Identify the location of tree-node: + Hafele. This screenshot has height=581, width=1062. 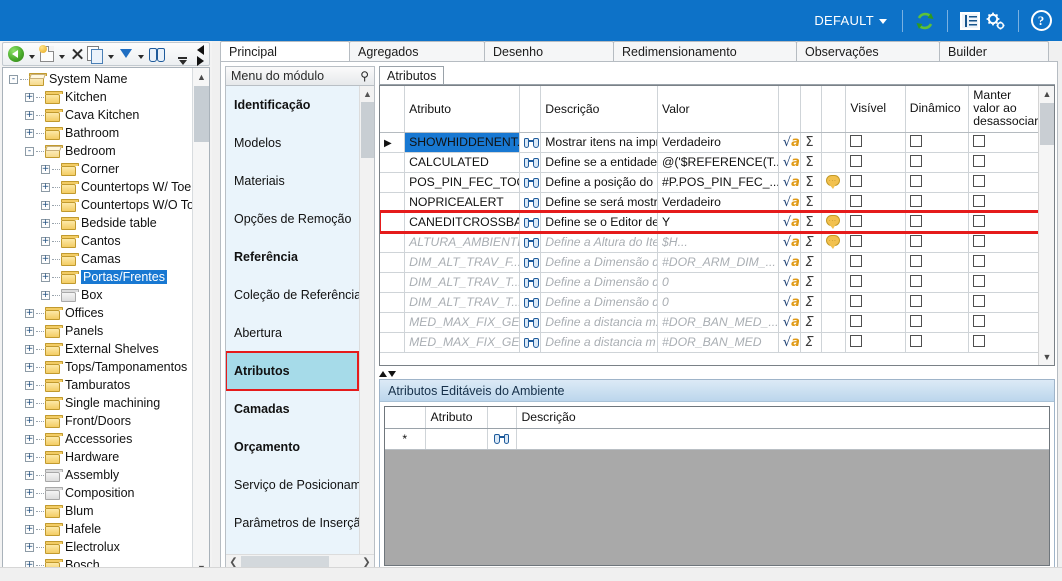
(98, 529).